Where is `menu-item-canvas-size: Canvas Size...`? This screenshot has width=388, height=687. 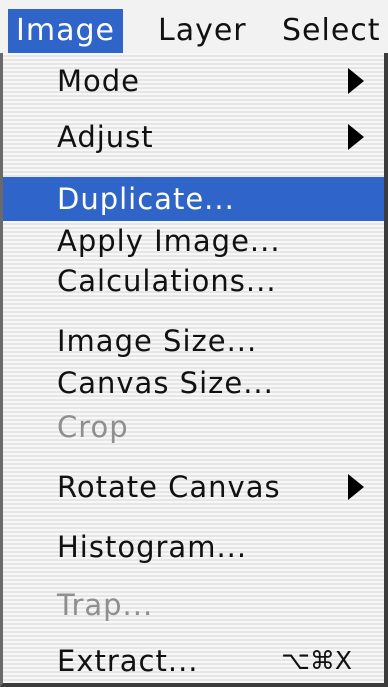 menu-item-canvas-size: Canvas Size... is located at coordinates (193, 383).